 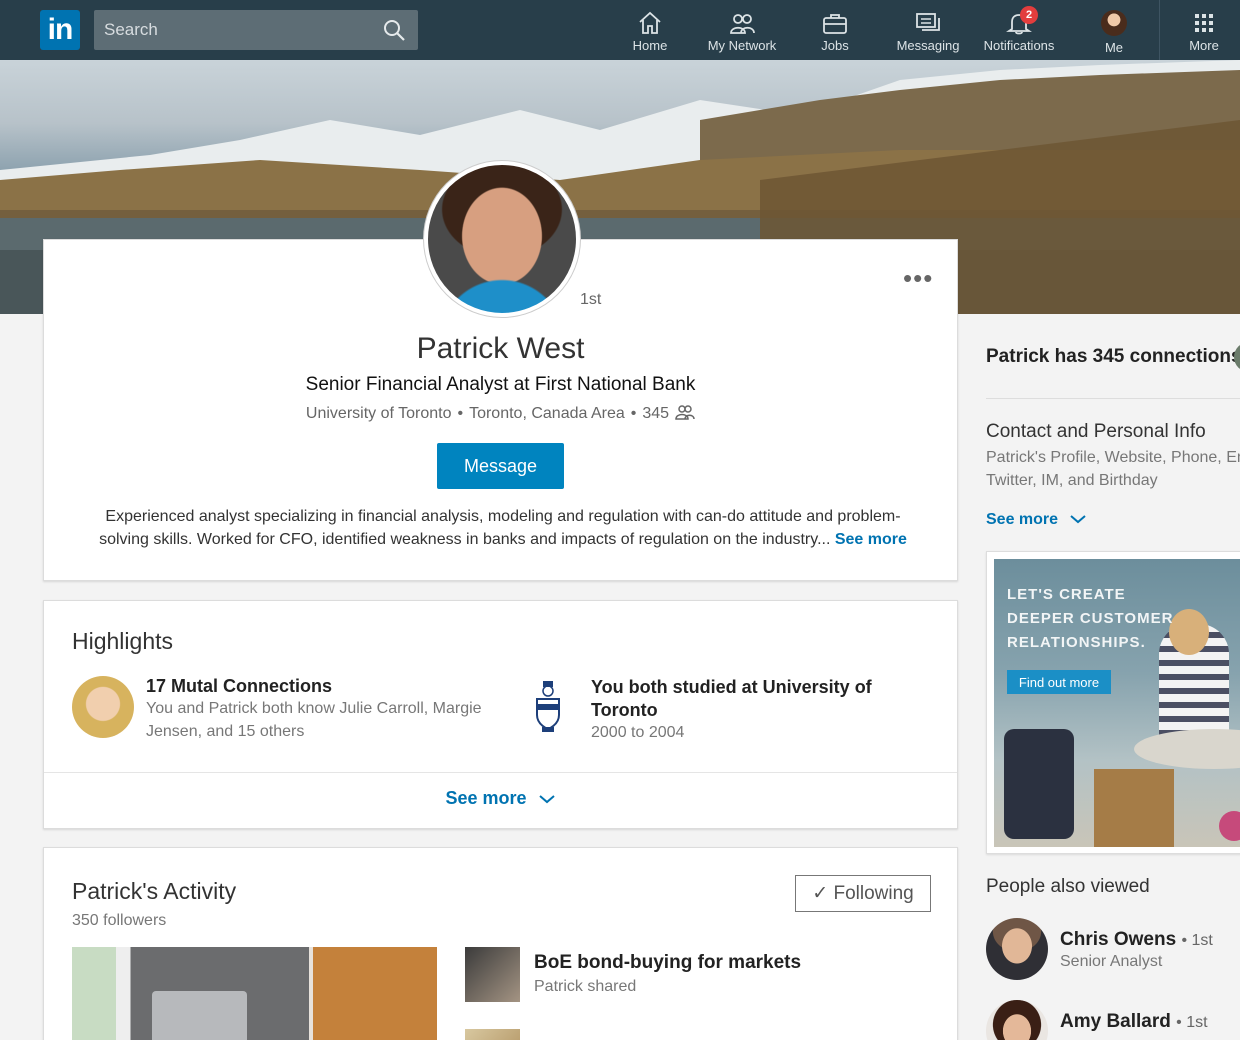 I want to click on highlights-see-more-button: See more, so click(x=500, y=798).